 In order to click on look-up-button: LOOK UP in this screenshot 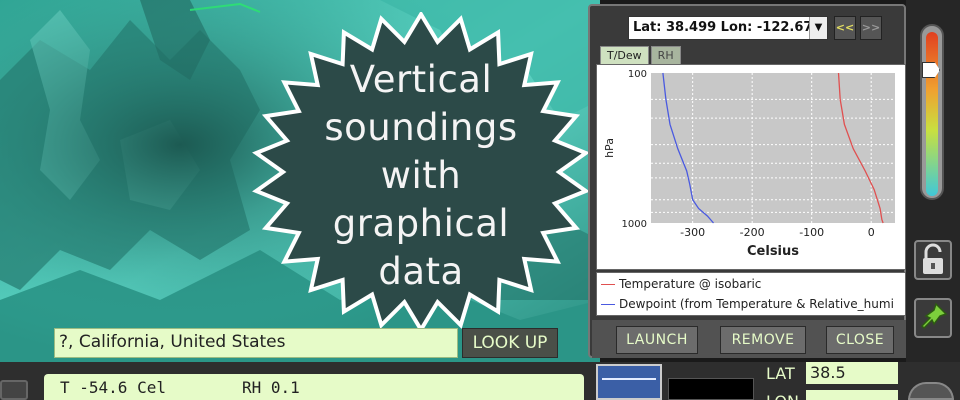, I will do `click(510, 343)`.